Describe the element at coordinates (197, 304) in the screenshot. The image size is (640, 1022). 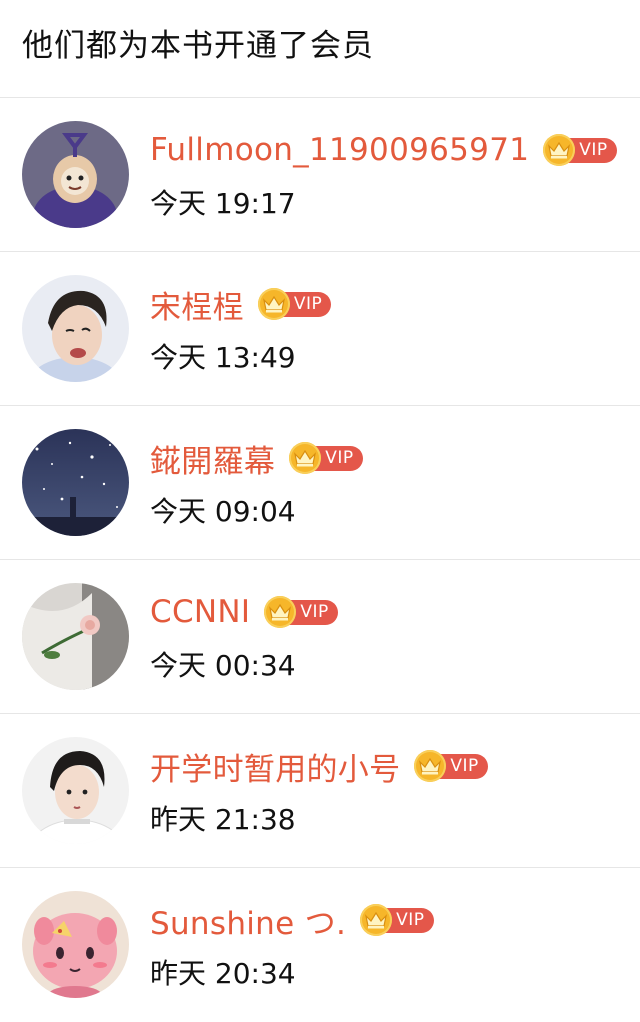
I see `member-name: 宋桯桯` at that location.